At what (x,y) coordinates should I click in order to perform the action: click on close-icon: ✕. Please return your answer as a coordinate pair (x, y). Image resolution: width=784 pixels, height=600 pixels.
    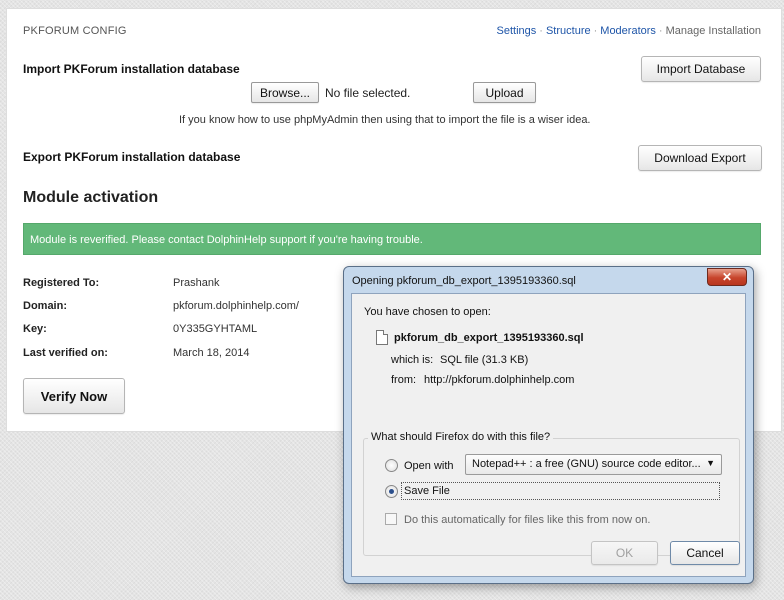
    Looking at the image, I should click on (727, 277).